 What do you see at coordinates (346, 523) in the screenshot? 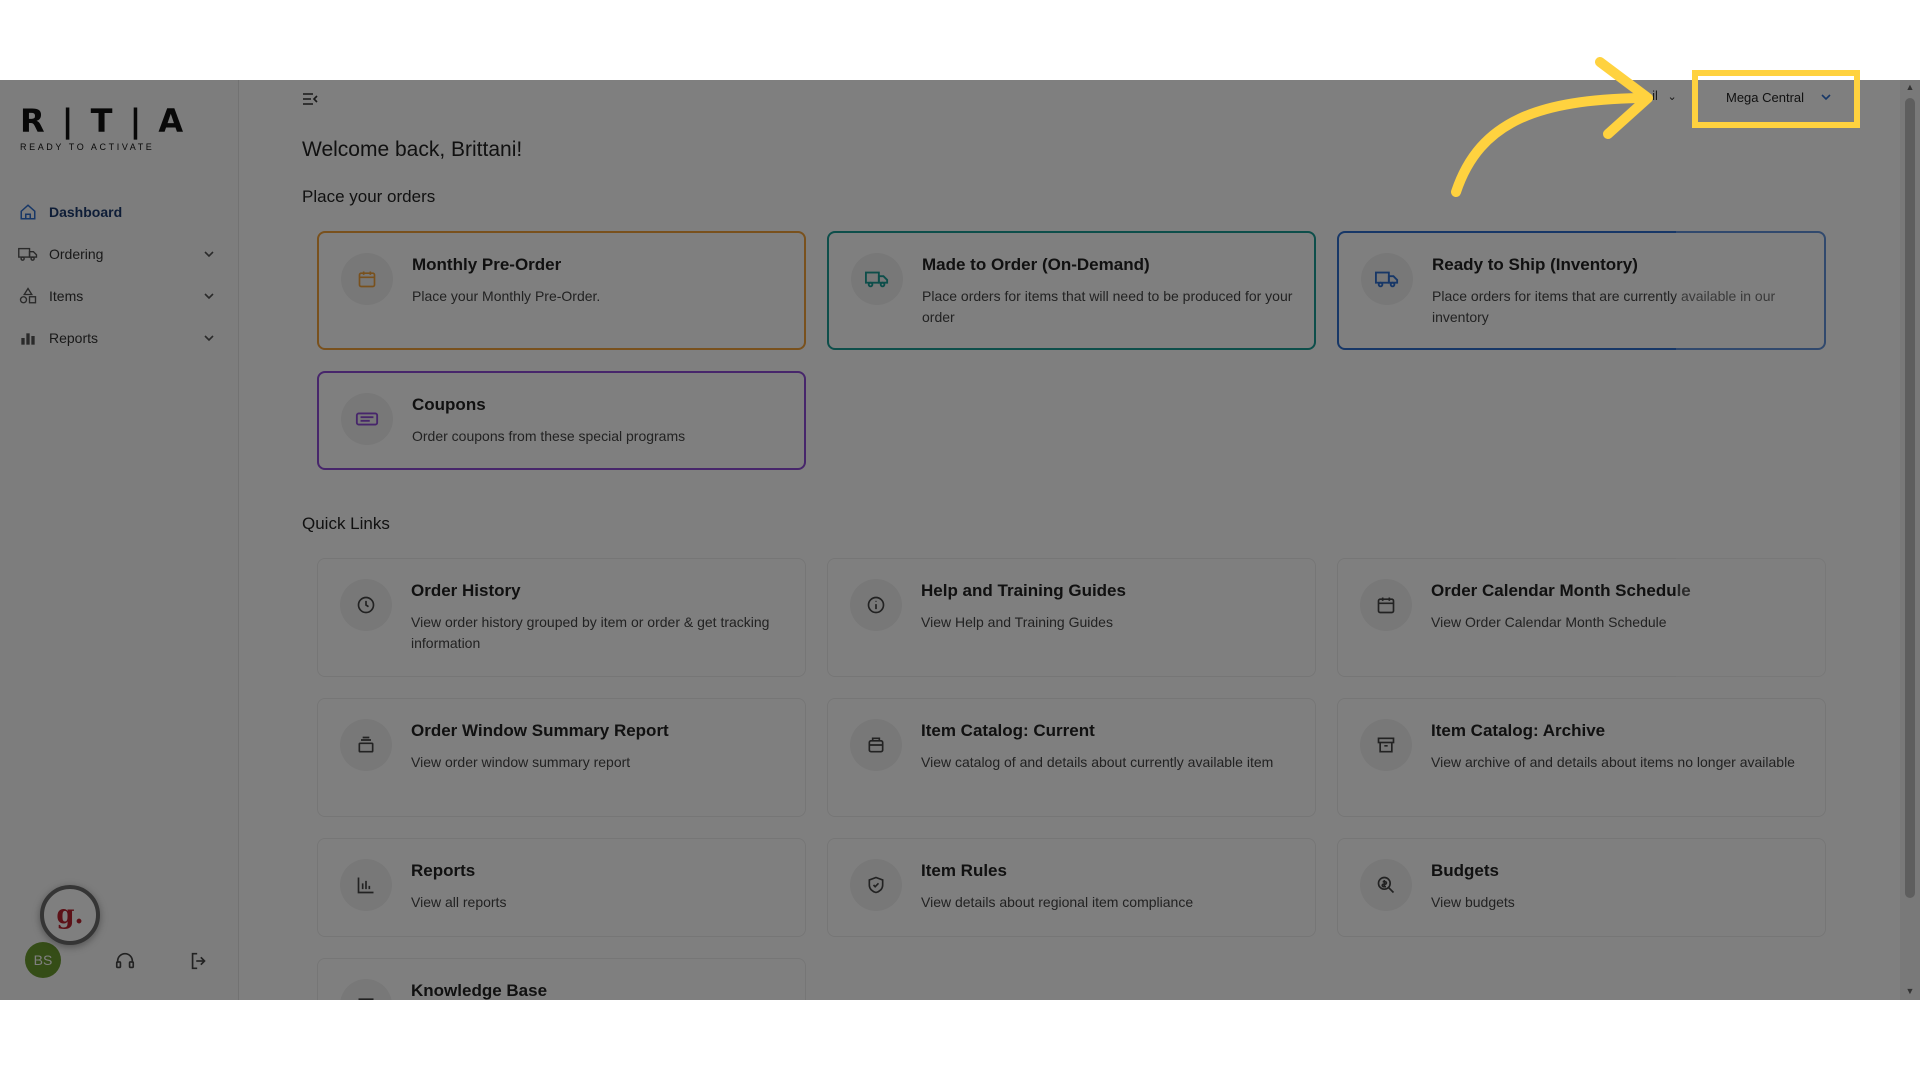
I see `quick-links-title: Quick Links` at bounding box center [346, 523].